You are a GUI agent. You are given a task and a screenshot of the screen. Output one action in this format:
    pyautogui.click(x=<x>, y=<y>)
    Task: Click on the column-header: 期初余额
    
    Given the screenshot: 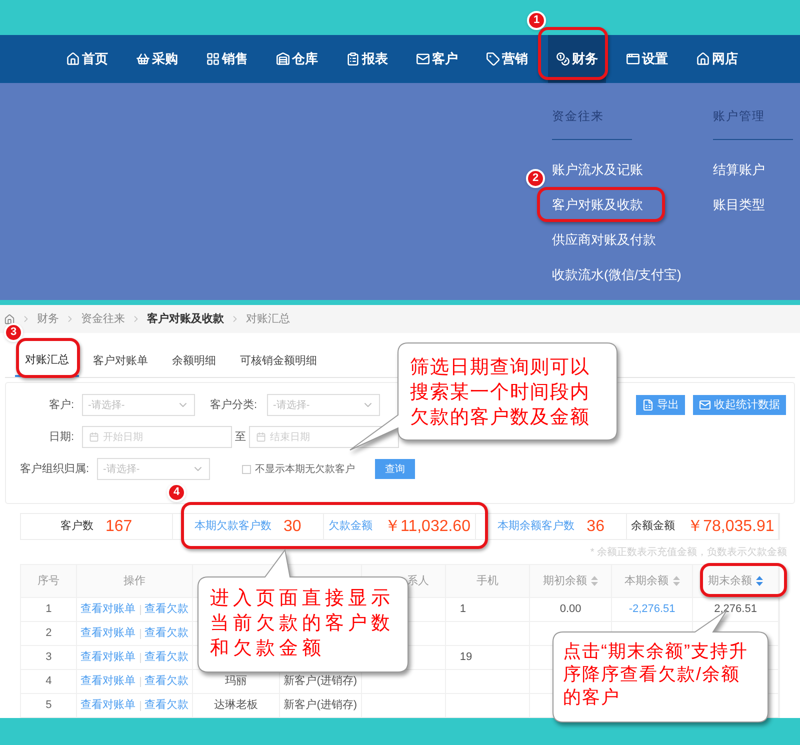 What is the action you would take?
    pyautogui.click(x=565, y=581)
    